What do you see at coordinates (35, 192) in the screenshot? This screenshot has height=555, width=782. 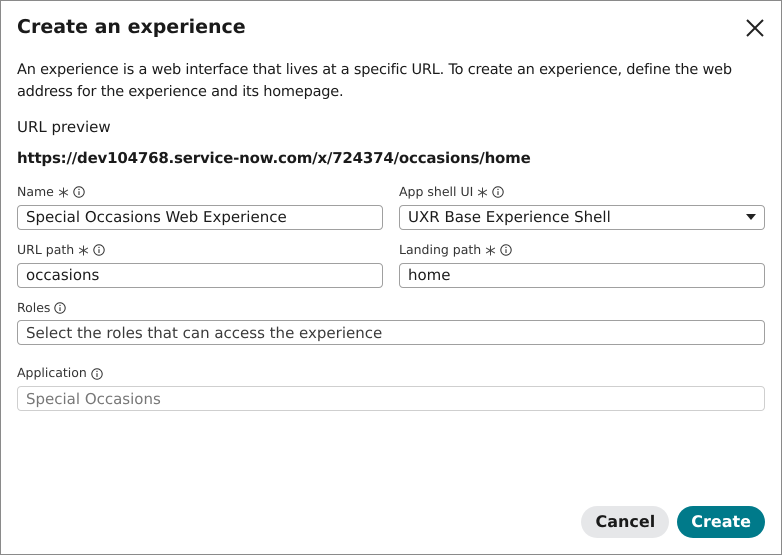 I see `field-label: Name` at bounding box center [35, 192].